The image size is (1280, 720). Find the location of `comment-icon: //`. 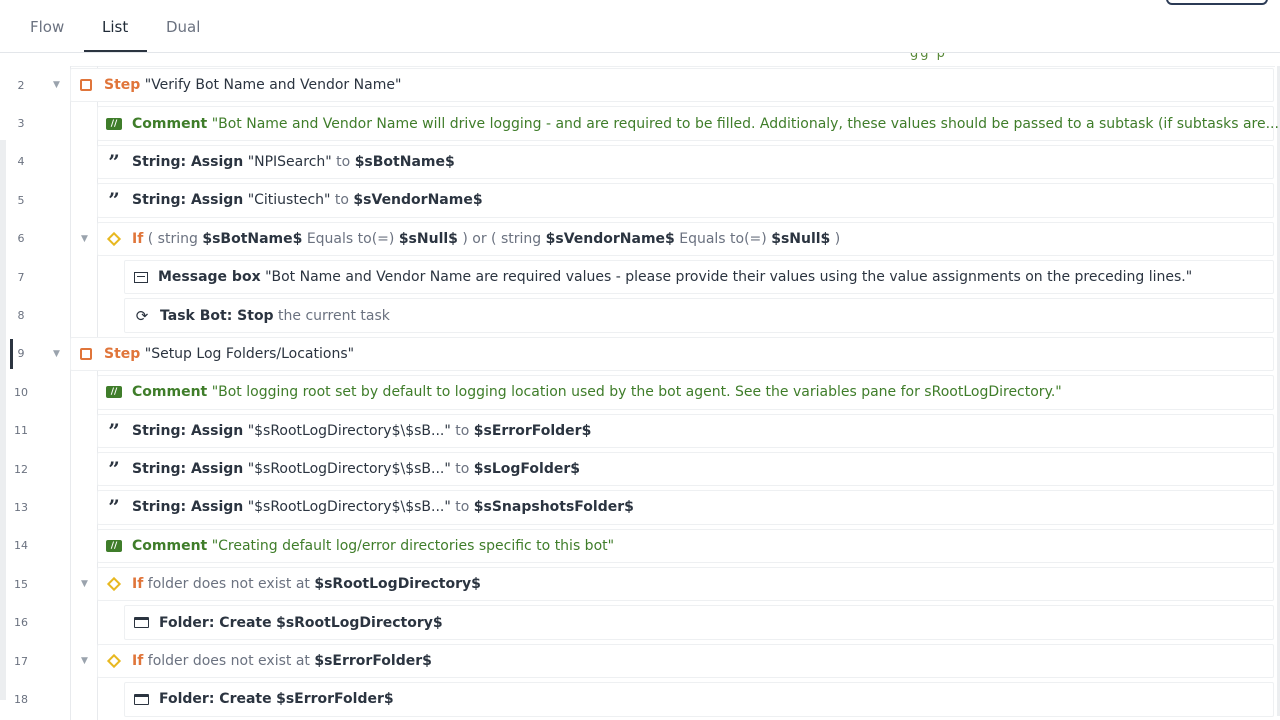

comment-icon: // is located at coordinates (114, 392).